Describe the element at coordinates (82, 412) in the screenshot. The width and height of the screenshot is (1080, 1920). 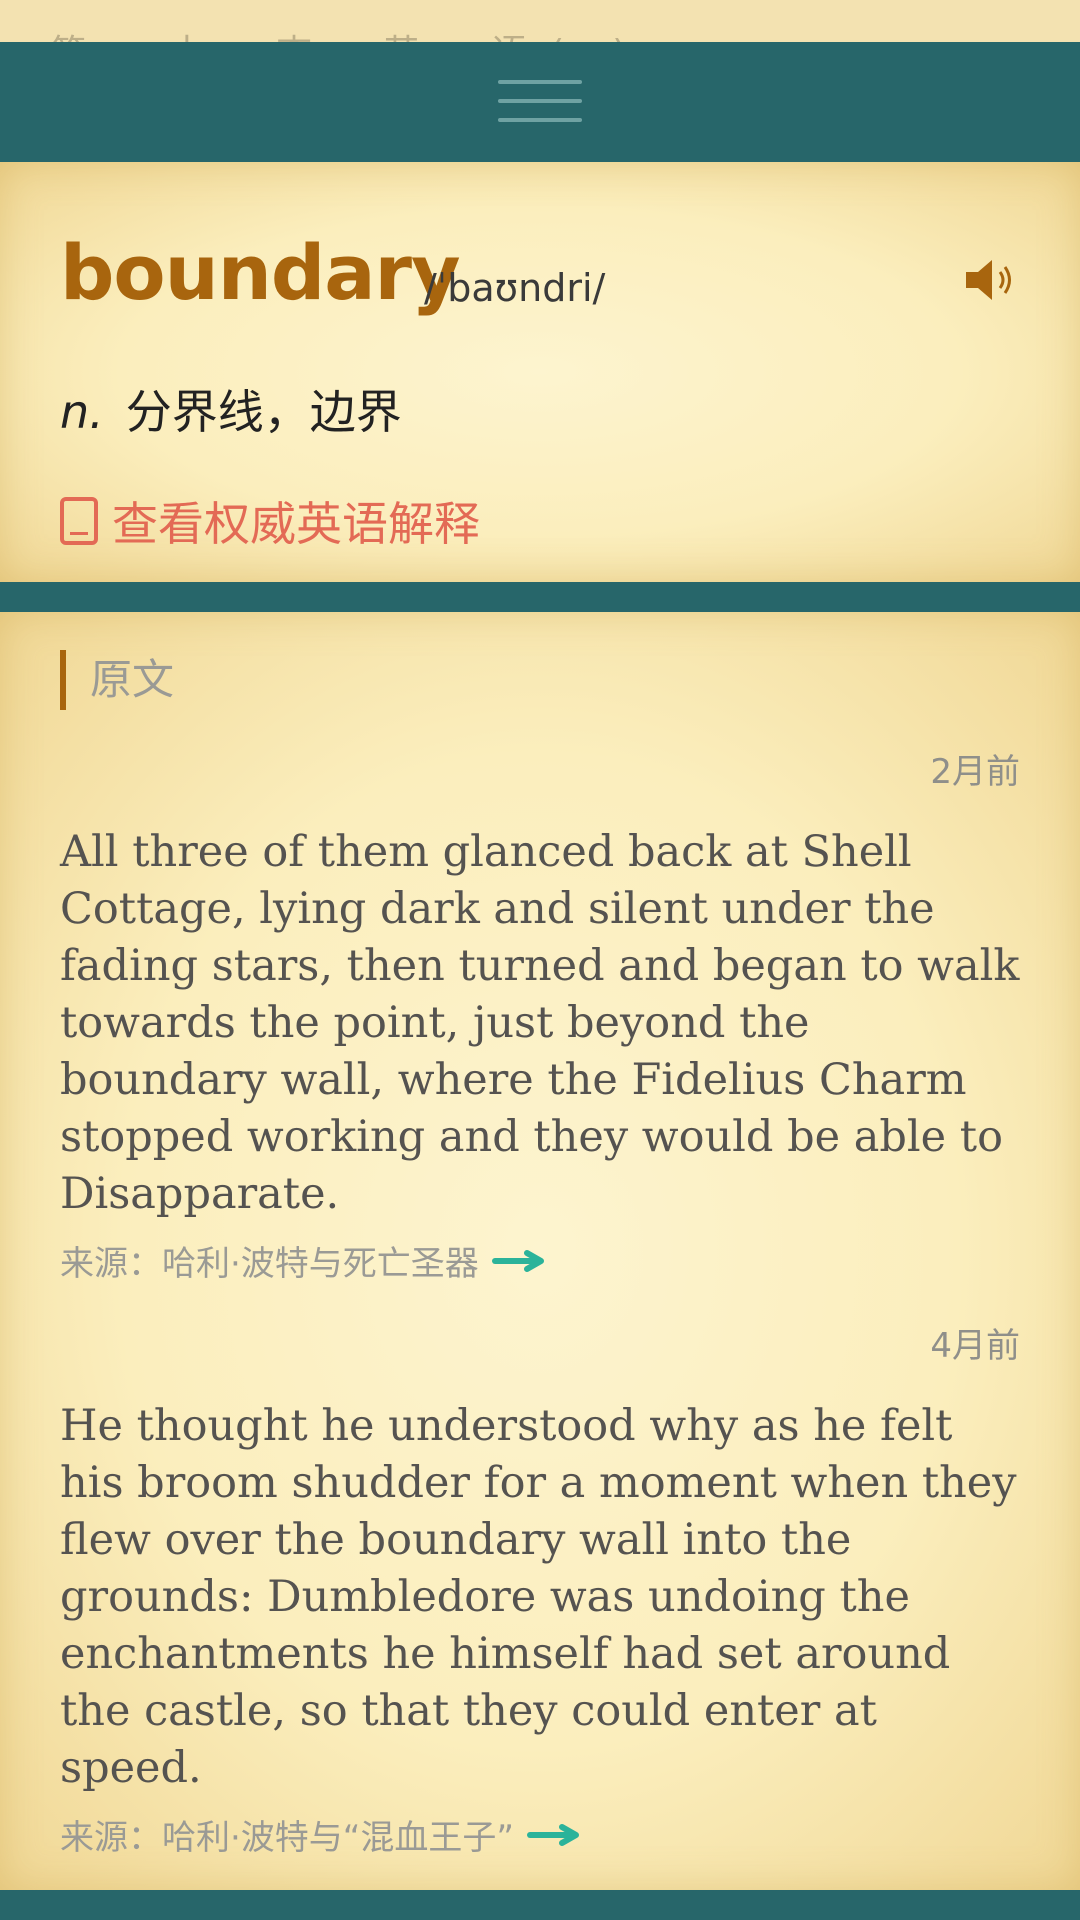
I see `part-of-speech: n.` at that location.